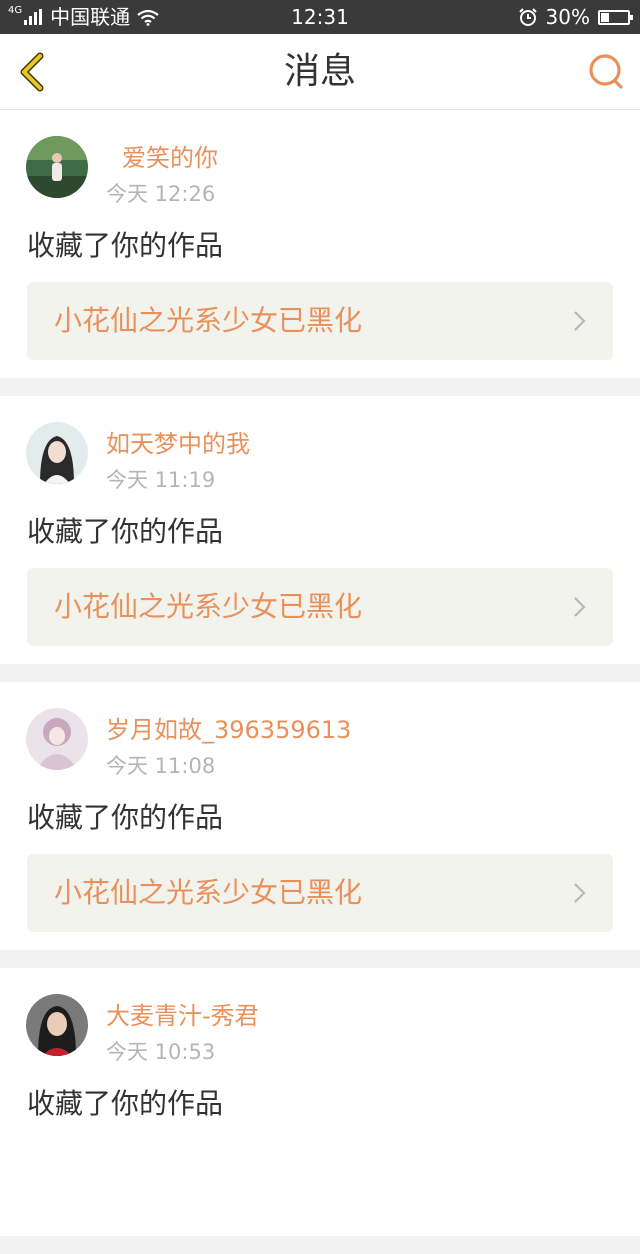 The width and height of the screenshot is (640, 1254). What do you see at coordinates (170, 155) in the screenshot?
I see `username: 爱笑的你` at bounding box center [170, 155].